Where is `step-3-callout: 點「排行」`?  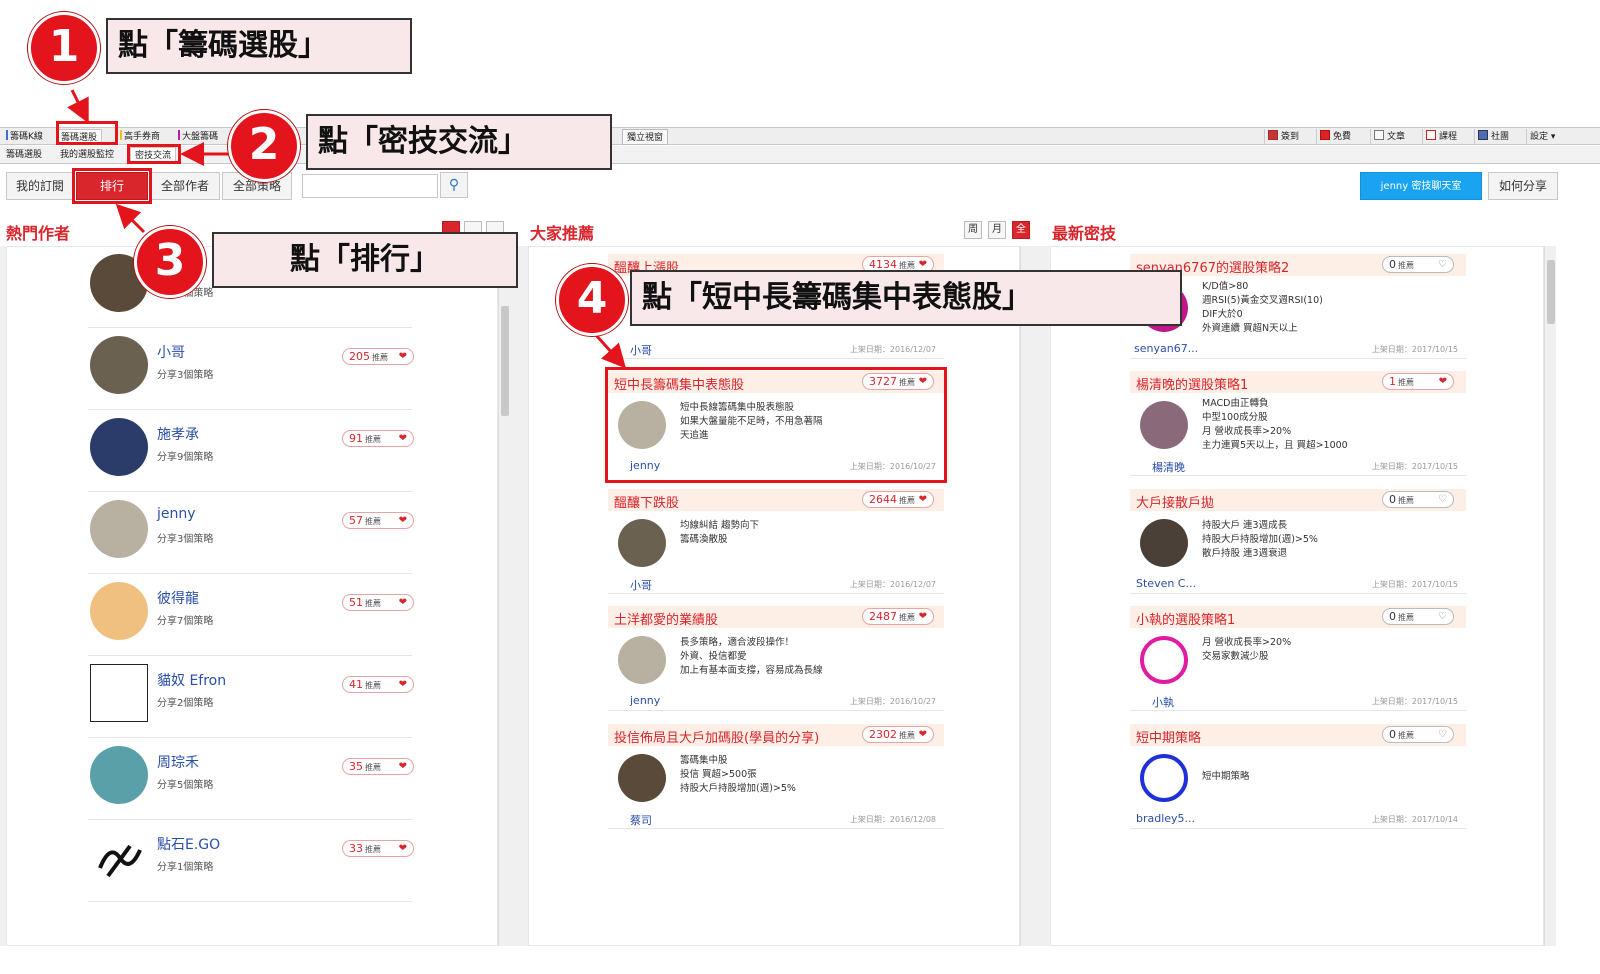
step-3-callout: 點「排行」 is located at coordinates (365, 260).